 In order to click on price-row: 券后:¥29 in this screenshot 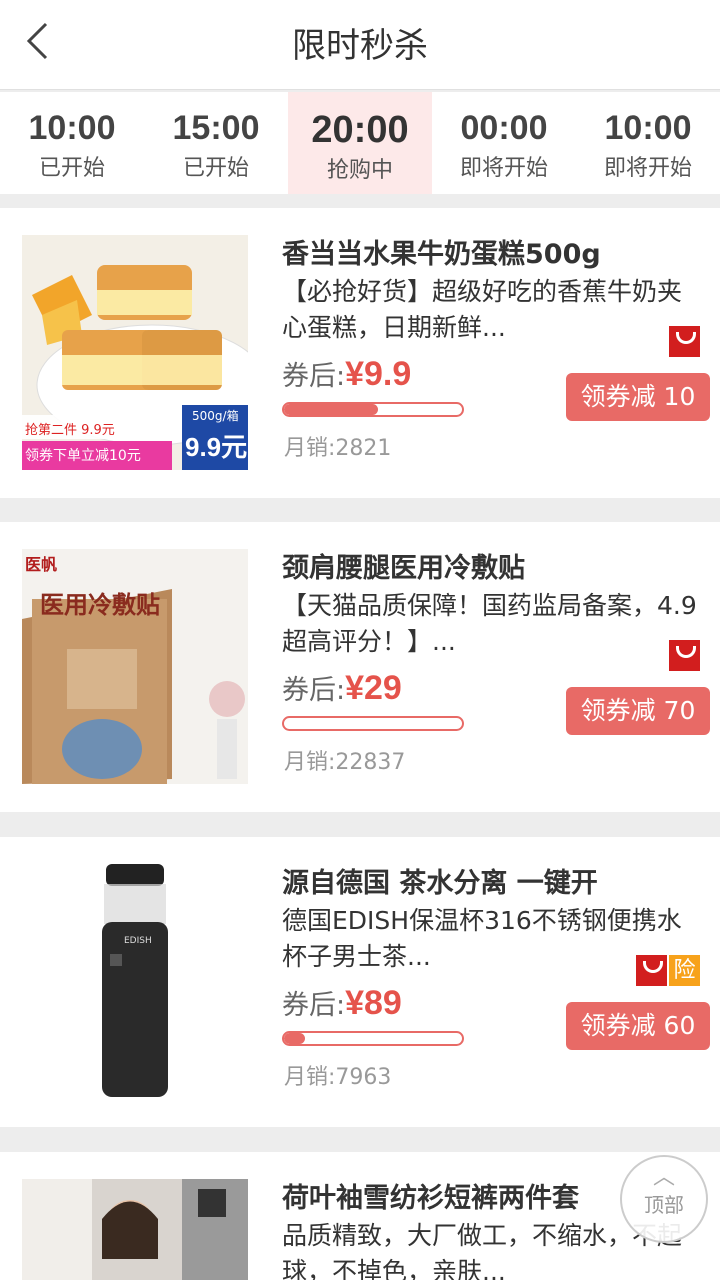, I will do `click(342, 688)`.